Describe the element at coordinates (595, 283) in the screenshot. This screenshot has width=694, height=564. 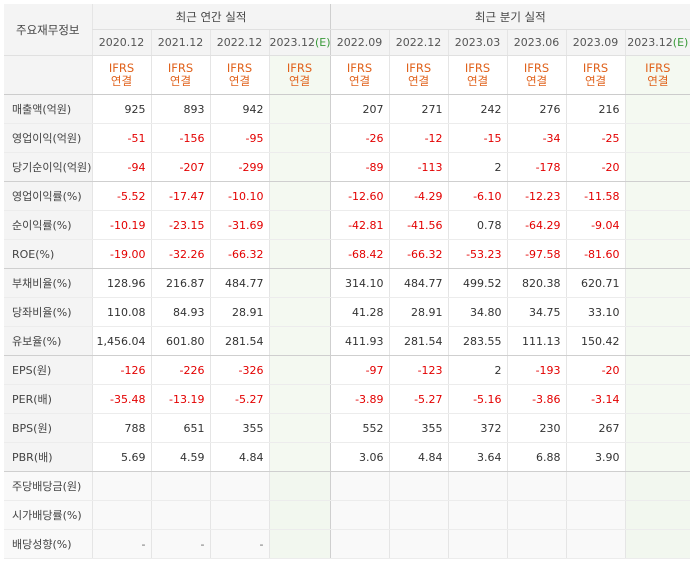
I see `table-cell: 620.71` at that location.